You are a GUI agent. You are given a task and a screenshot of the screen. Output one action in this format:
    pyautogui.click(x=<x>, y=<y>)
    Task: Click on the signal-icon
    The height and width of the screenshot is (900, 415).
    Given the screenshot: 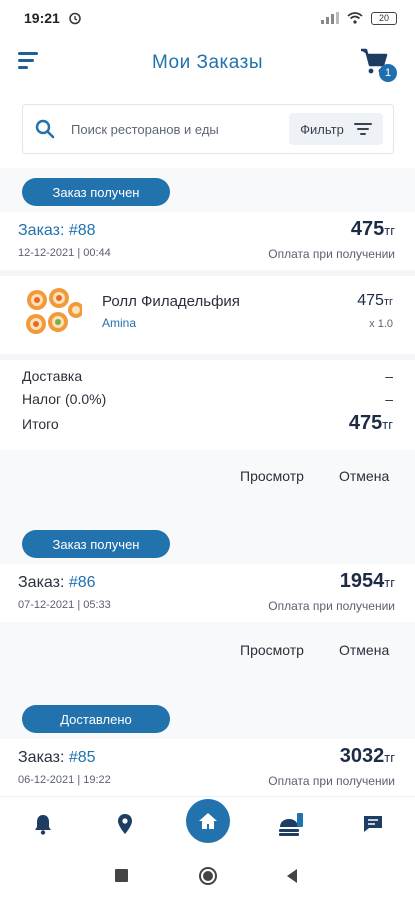 What is the action you would take?
    pyautogui.click(x=330, y=18)
    